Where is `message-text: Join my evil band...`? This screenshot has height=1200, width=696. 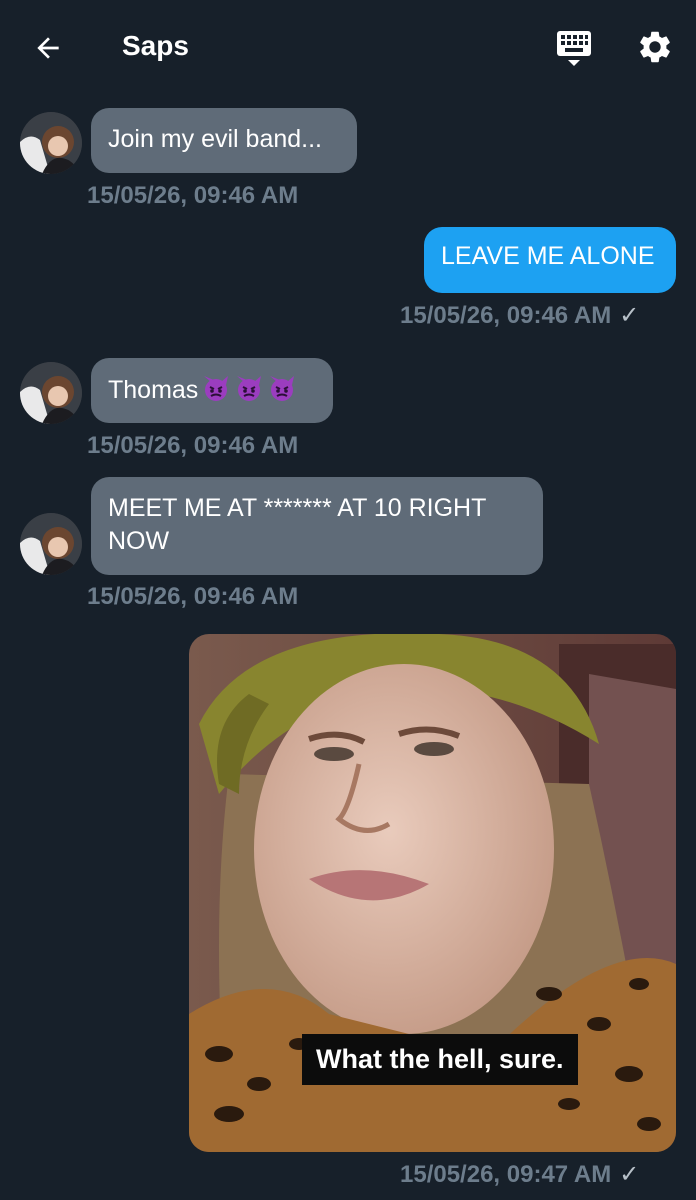 message-text: Join my evil band... is located at coordinates (215, 139).